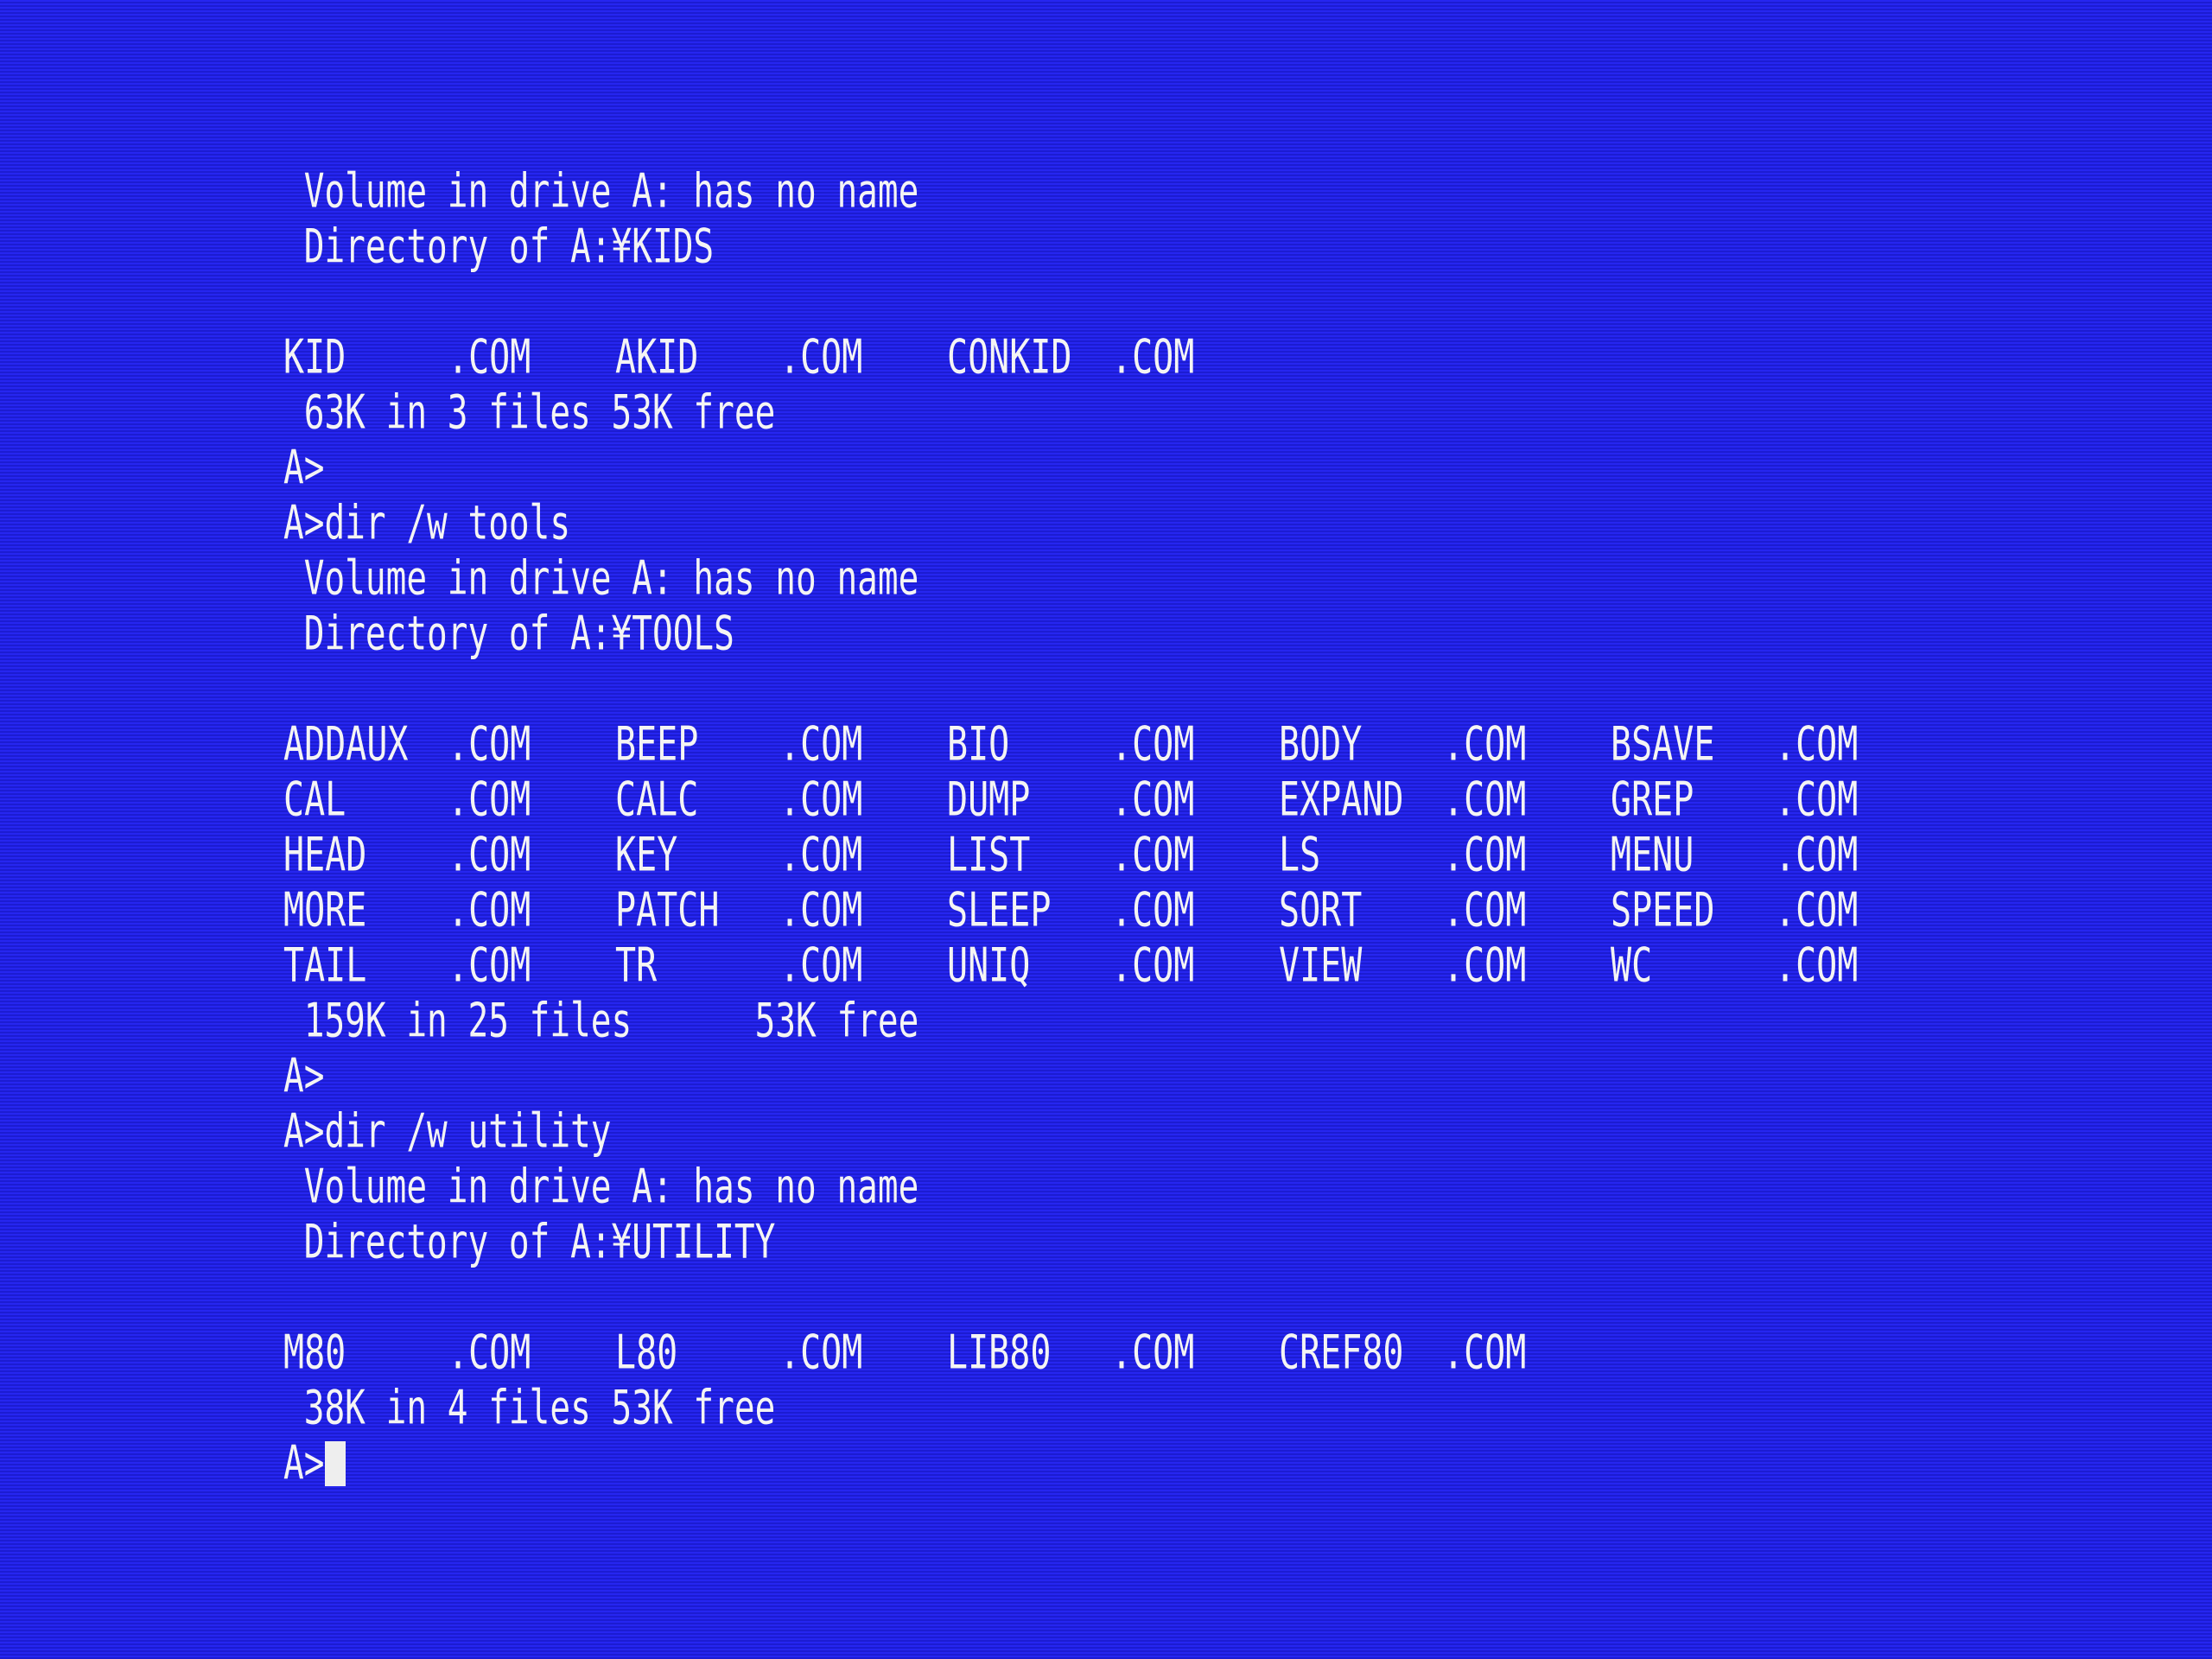 Image resolution: width=2212 pixels, height=1659 pixels. Describe the element at coordinates (1147, 1463) in the screenshot. I see `current-prompt-line: A>` at that location.